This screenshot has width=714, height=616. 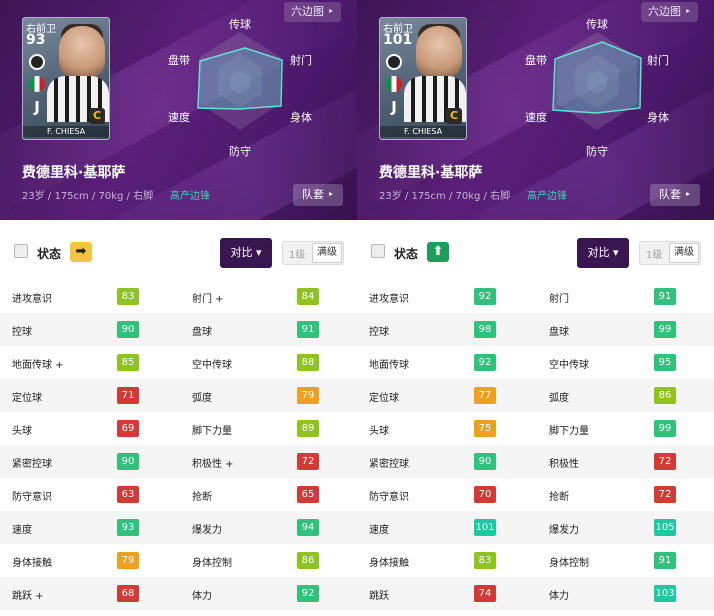 I want to click on player-role: 高产边锋, so click(x=547, y=196).